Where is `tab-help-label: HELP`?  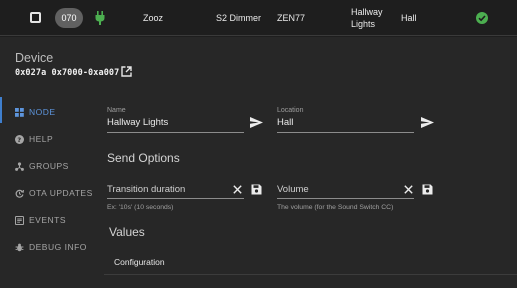 tab-help-label: HELP is located at coordinates (41, 139).